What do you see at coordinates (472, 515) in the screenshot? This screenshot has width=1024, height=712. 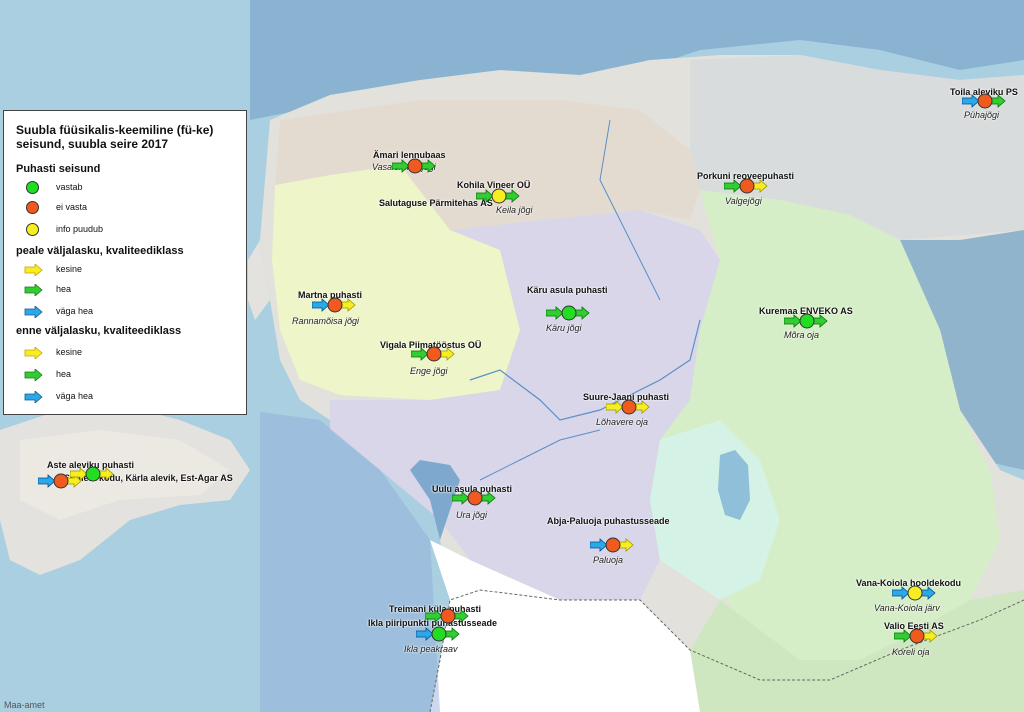 I see `river-label-uulu: Ura jõgi` at bounding box center [472, 515].